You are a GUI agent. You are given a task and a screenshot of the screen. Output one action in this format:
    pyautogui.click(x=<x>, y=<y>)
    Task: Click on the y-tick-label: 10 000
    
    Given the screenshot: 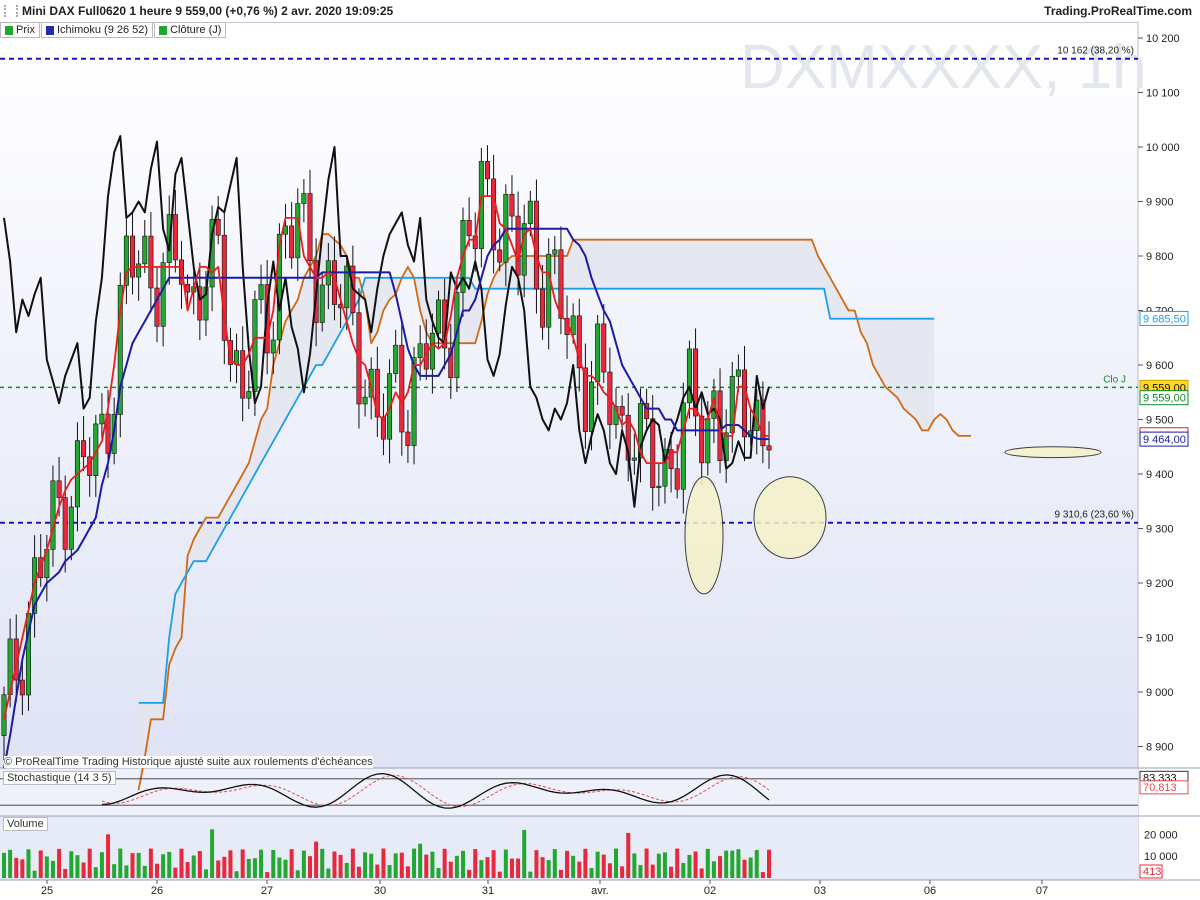 What is the action you would take?
    pyautogui.click(x=1163, y=148)
    